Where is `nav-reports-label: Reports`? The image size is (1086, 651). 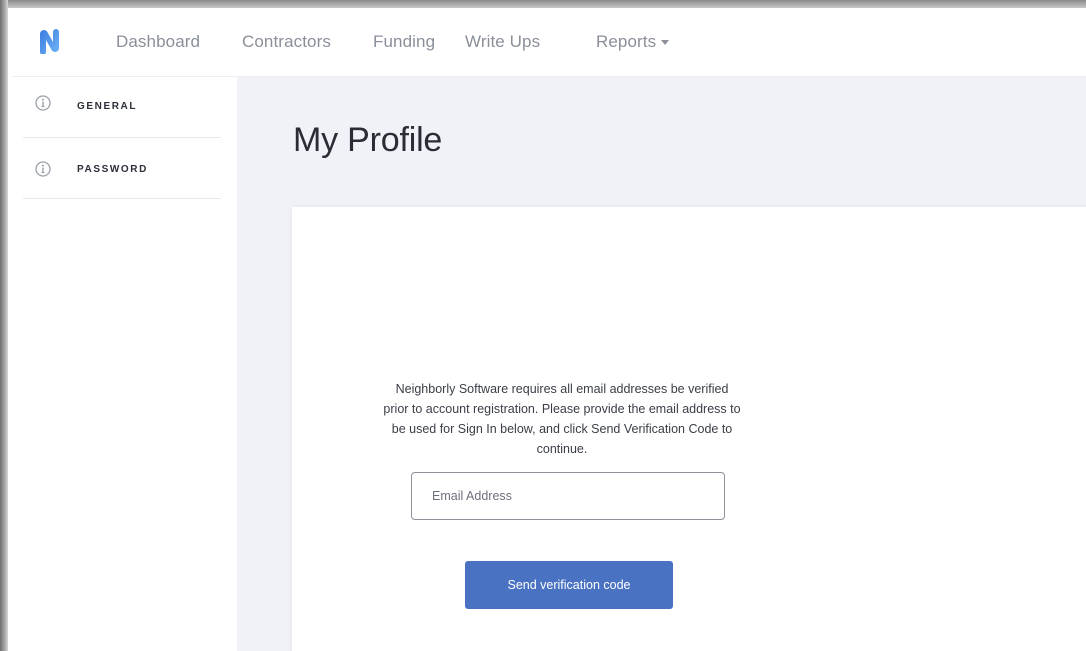 nav-reports-label: Reports is located at coordinates (626, 41).